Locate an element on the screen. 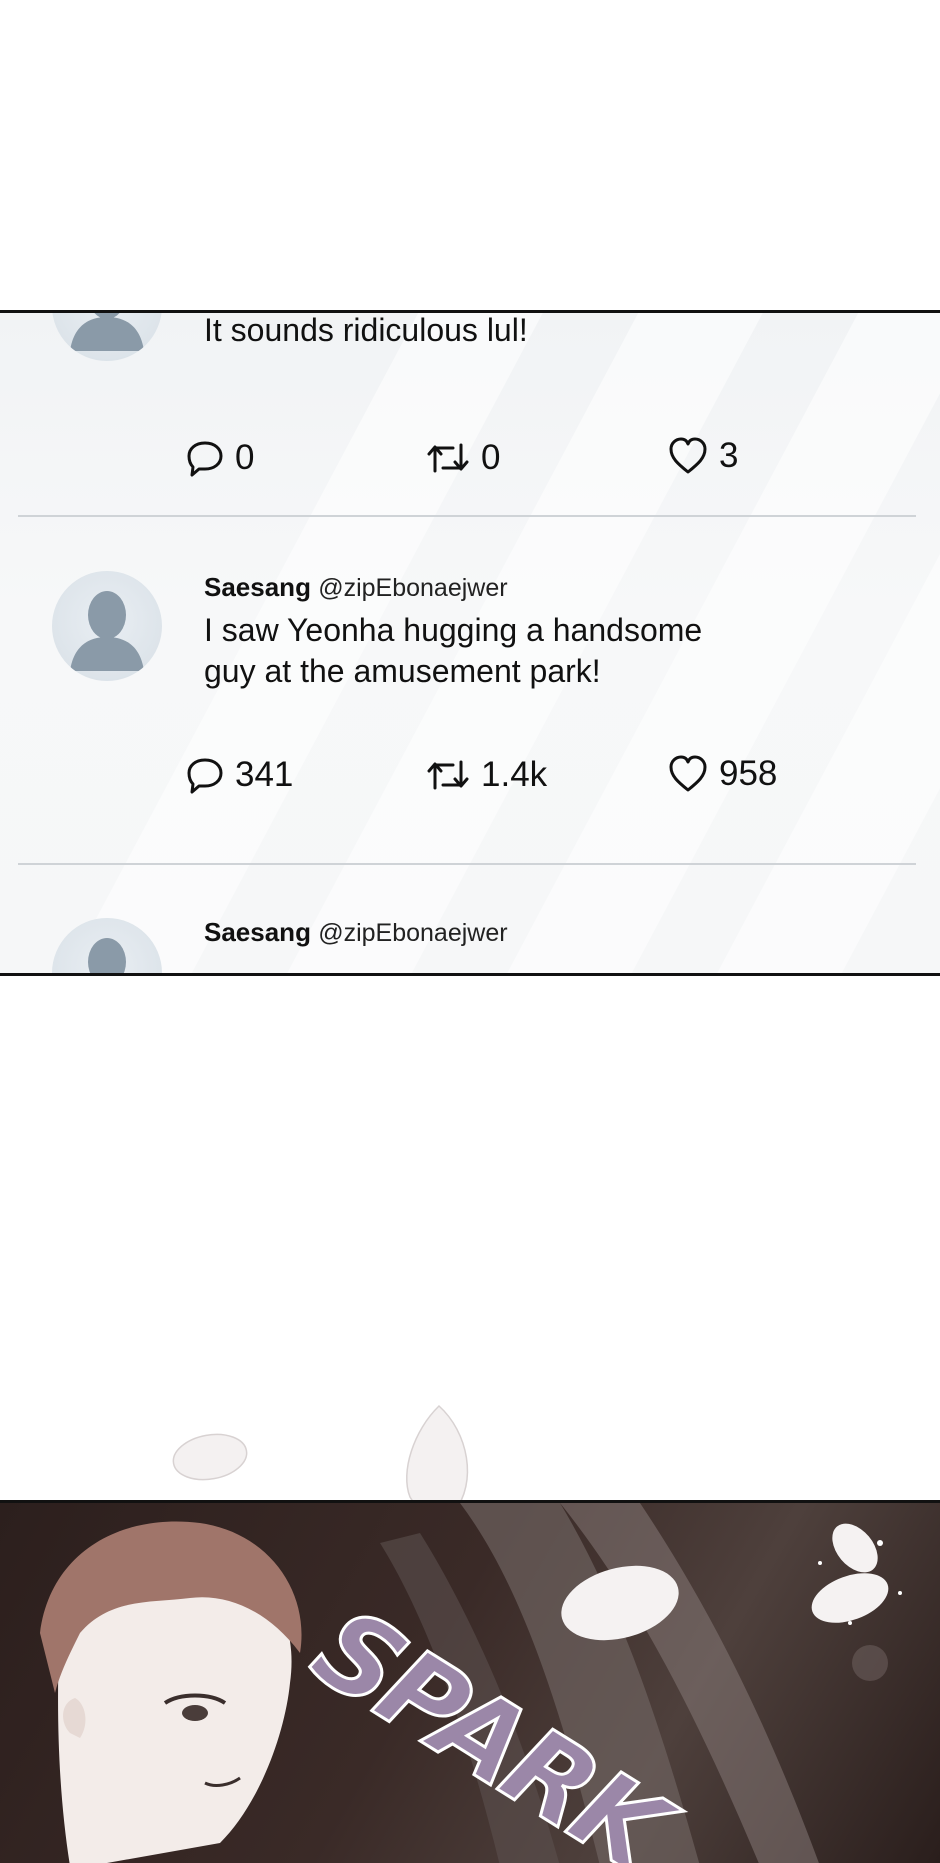 The width and height of the screenshot is (940, 1863). retweet-button: 0 is located at coordinates (462, 458).